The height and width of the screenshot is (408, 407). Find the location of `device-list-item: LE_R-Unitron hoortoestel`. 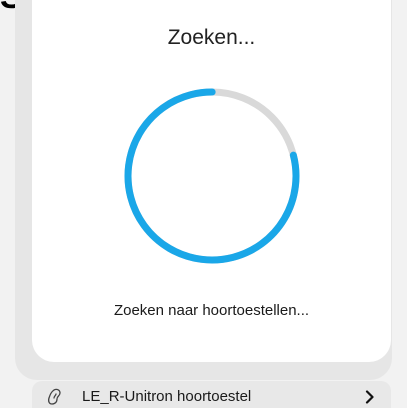

device-list-item: LE_R-Unitron hoortoestel is located at coordinates (211, 394).